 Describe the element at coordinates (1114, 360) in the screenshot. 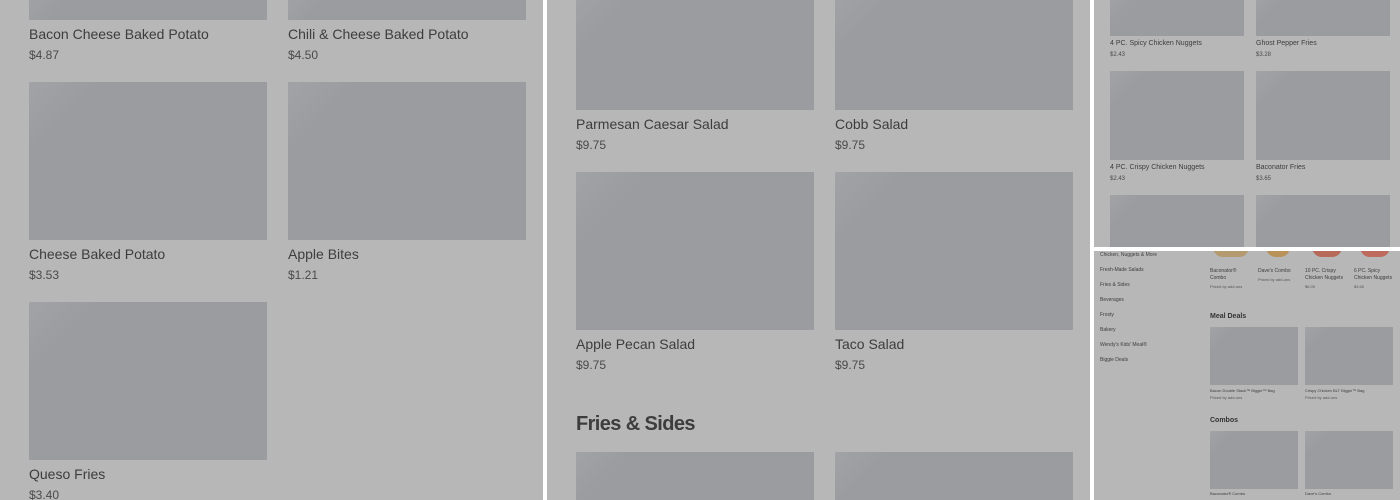

I see `sidebar-item-biggie-deals: Biggie Deals` at that location.